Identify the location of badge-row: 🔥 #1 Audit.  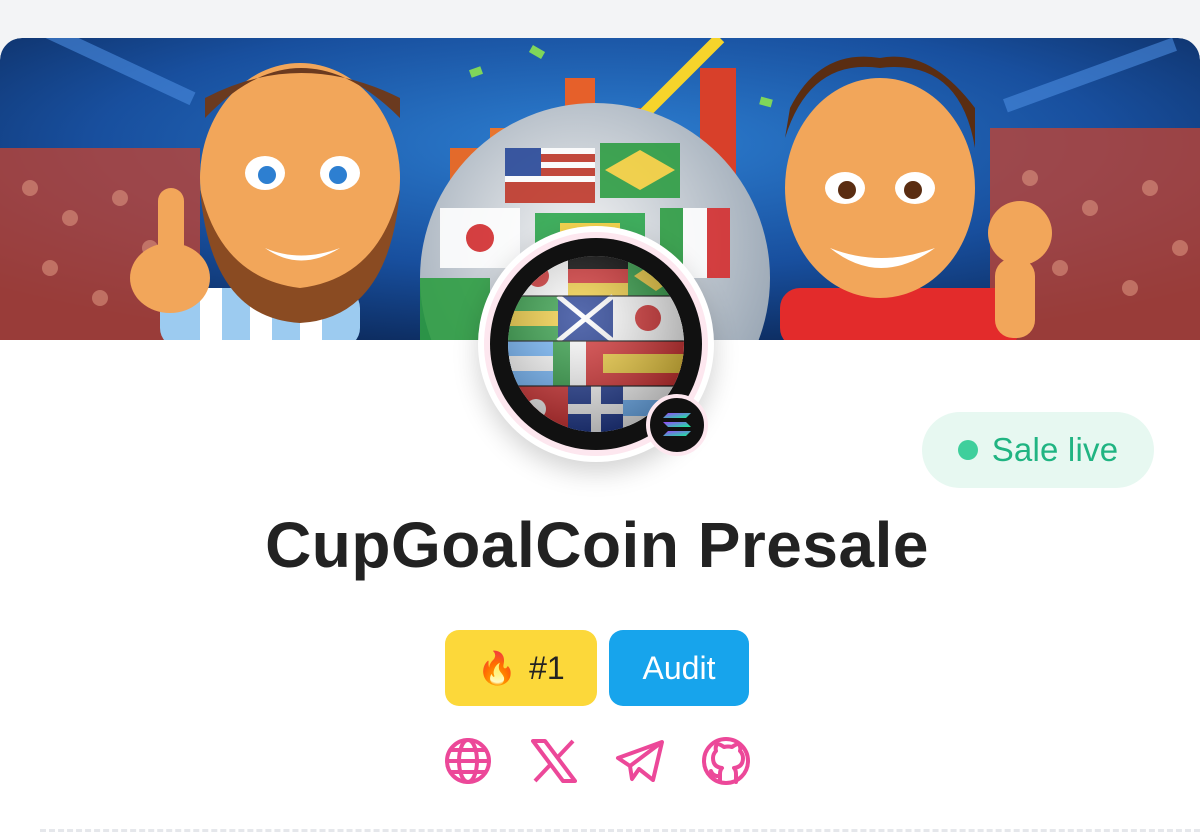
(597, 668).